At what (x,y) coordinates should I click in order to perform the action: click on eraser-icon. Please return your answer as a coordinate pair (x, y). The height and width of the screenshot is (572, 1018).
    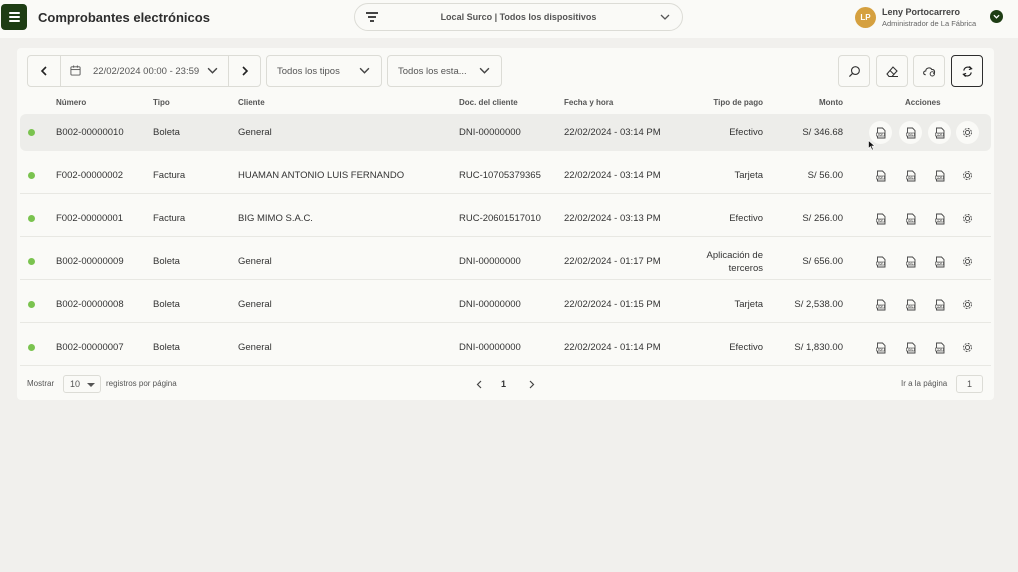
    Looking at the image, I should click on (892, 71).